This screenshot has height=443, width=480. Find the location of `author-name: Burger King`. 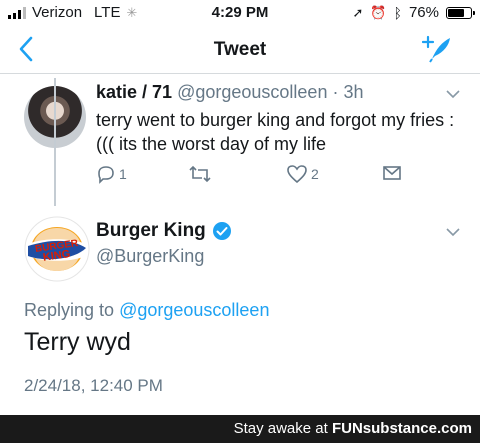

author-name: Burger King is located at coordinates (151, 231).